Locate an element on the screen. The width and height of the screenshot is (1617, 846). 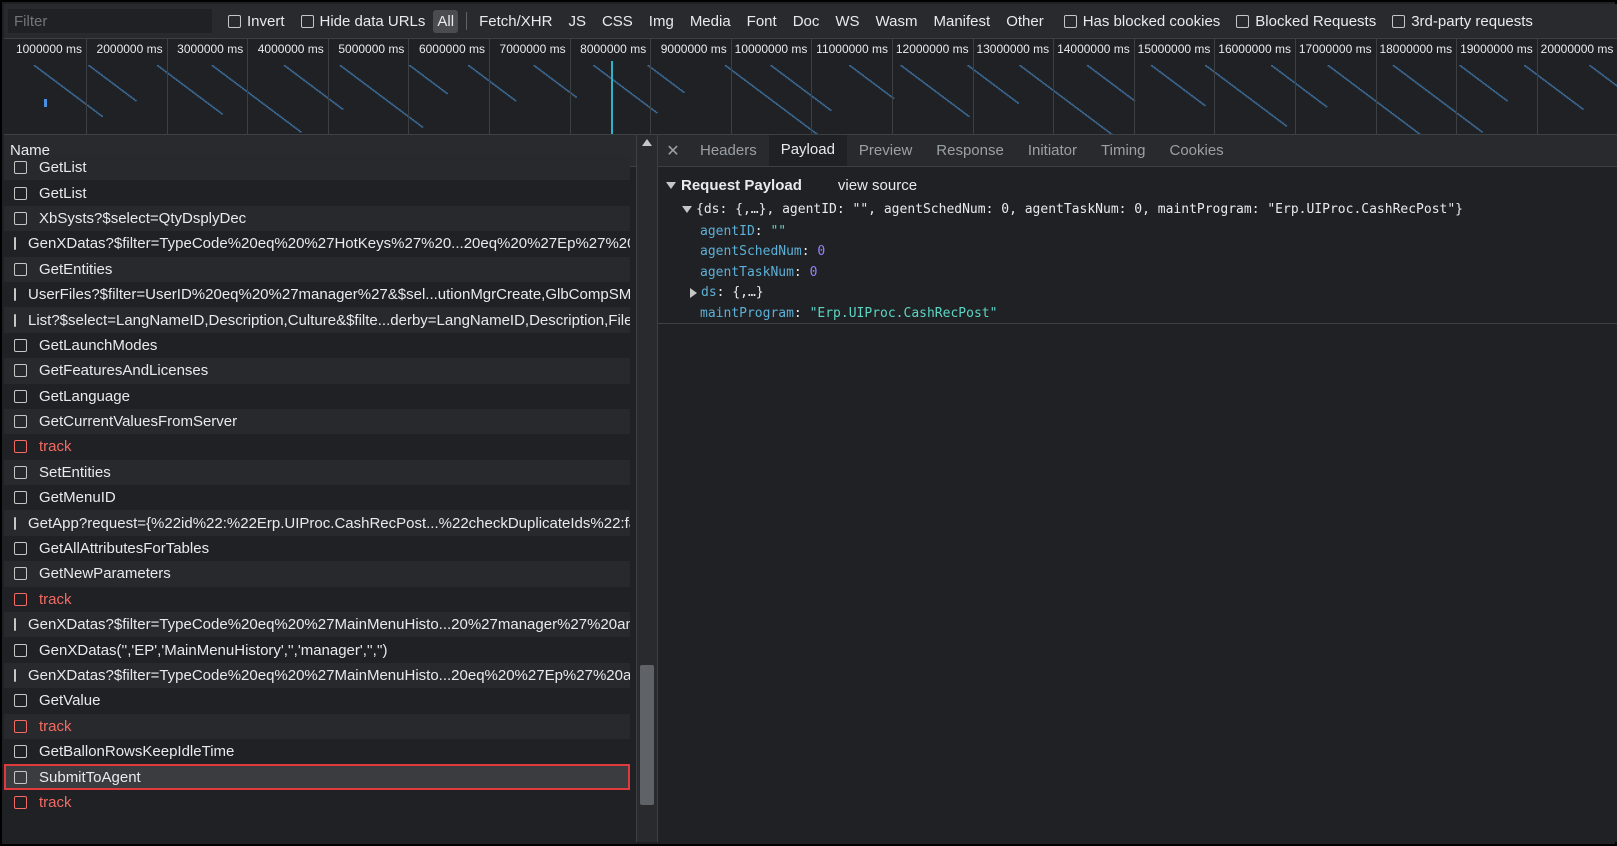
close-icon: ✕ is located at coordinates (673, 150).